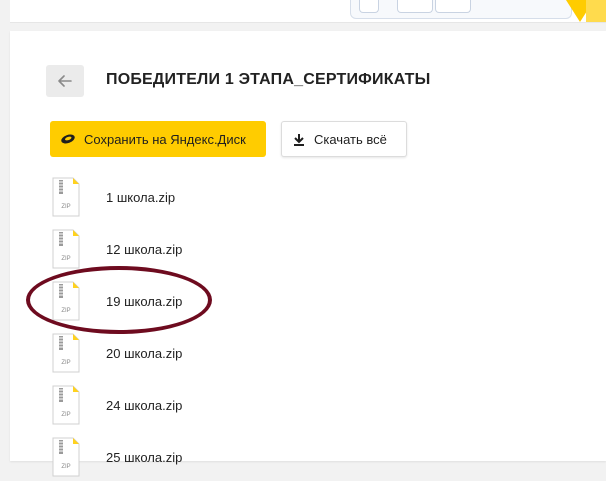  I want to click on file-item: ZIP 1 школа.zip, so click(200, 199).